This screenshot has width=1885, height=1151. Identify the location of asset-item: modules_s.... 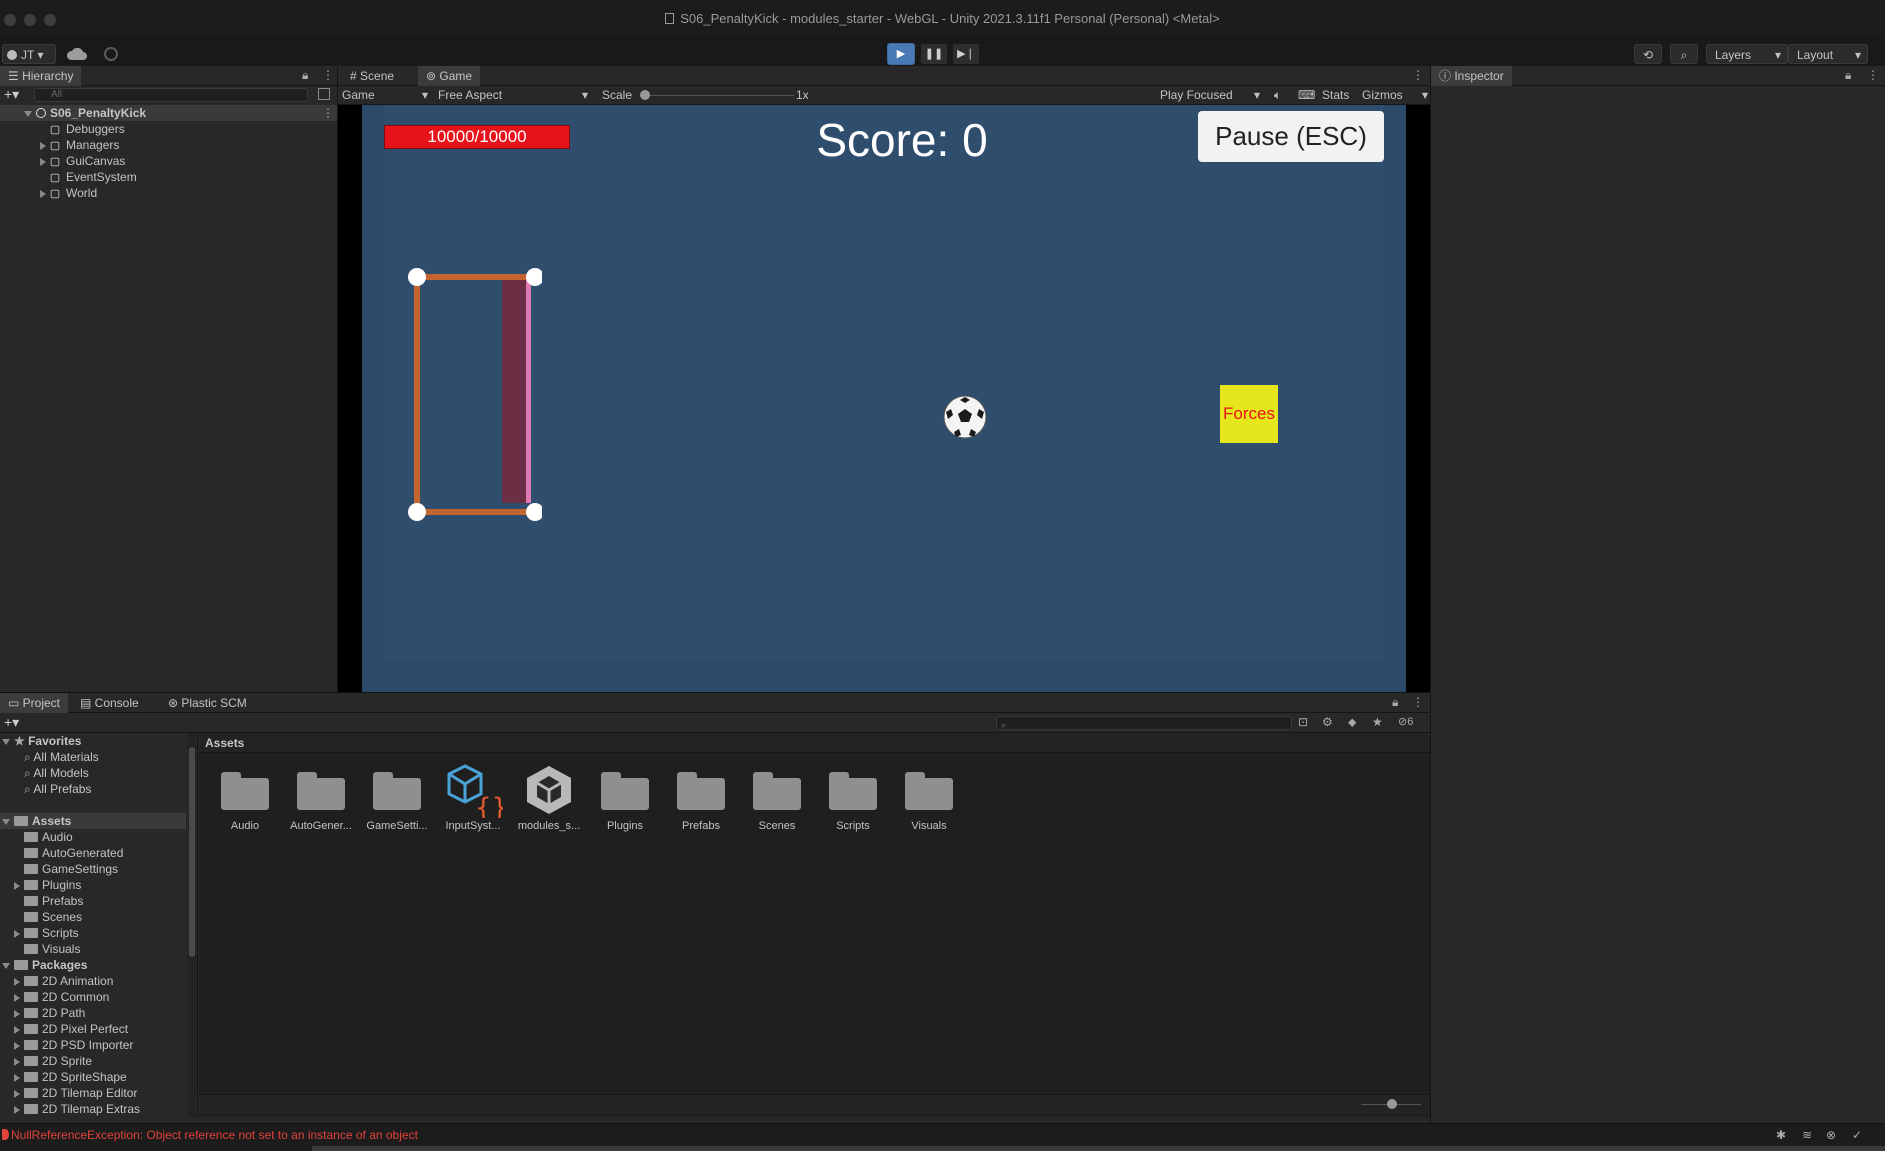
(549, 799).